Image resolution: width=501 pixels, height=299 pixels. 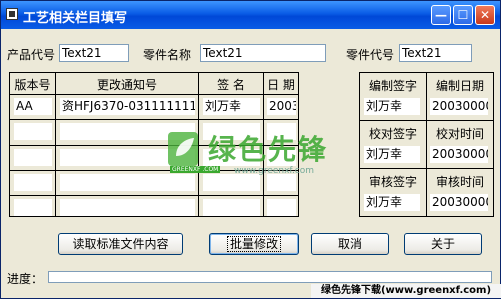 I want to click on minimize-button: —, so click(x=441, y=15).